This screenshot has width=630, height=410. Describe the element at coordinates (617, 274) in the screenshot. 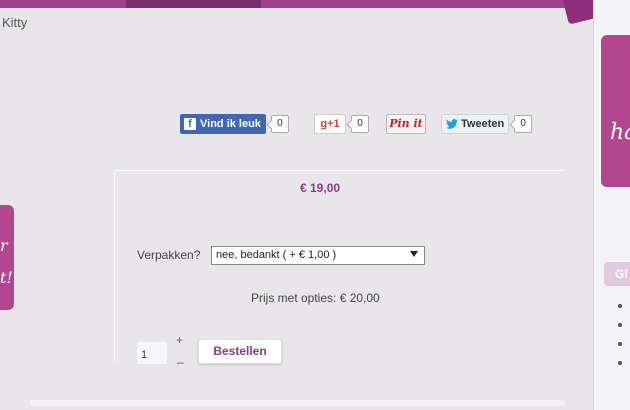

I see `right-sidebar-tab: Gl` at that location.